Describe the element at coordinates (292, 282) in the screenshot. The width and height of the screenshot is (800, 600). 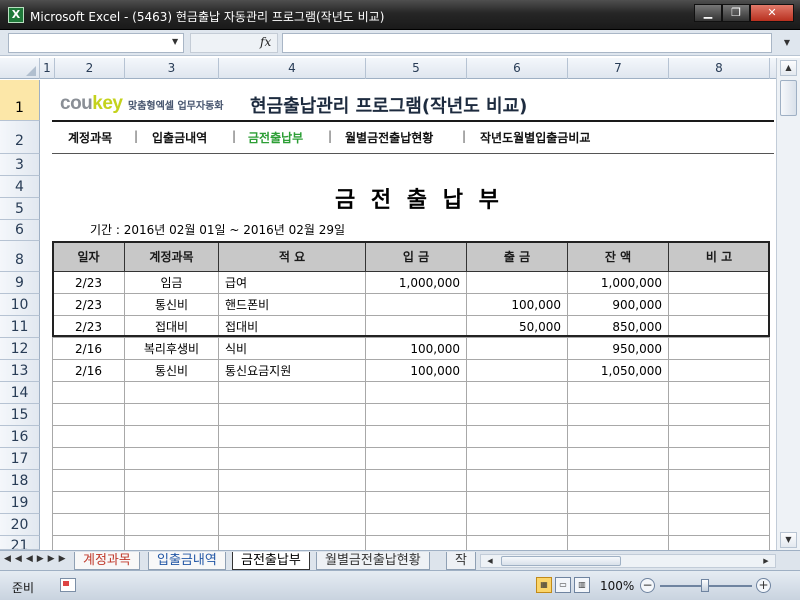
I see `cell-description: 급여` at that location.